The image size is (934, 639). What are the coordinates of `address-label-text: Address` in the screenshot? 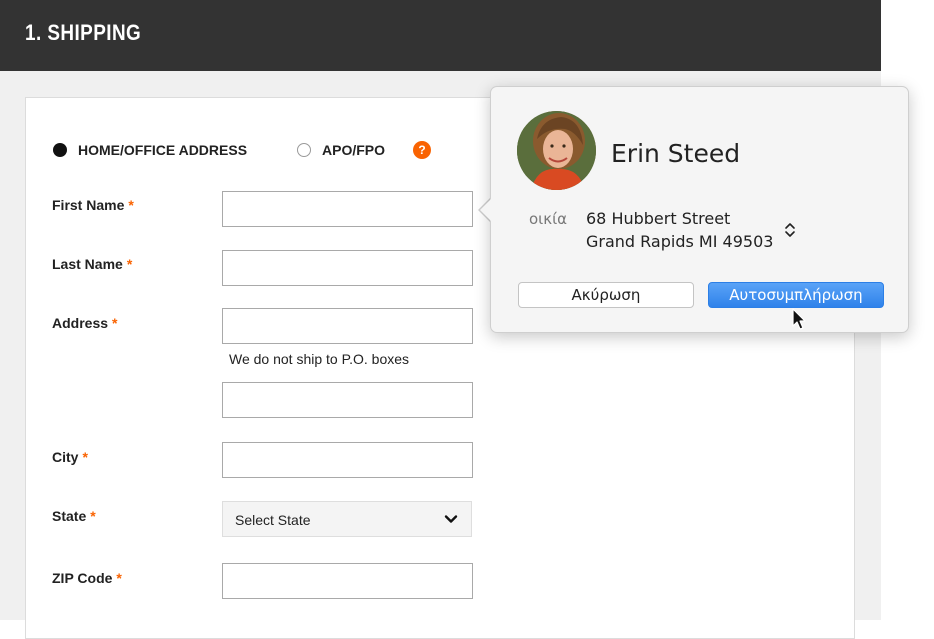 It's located at (80, 323).